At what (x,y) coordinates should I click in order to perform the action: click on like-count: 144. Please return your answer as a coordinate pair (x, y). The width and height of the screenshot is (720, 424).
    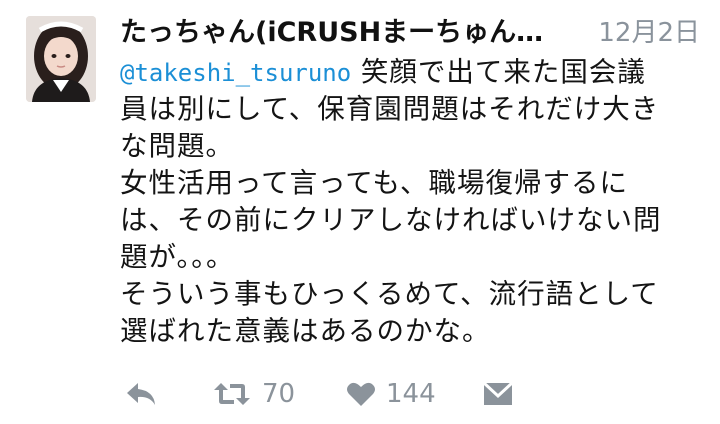
    Looking at the image, I should click on (411, 394).